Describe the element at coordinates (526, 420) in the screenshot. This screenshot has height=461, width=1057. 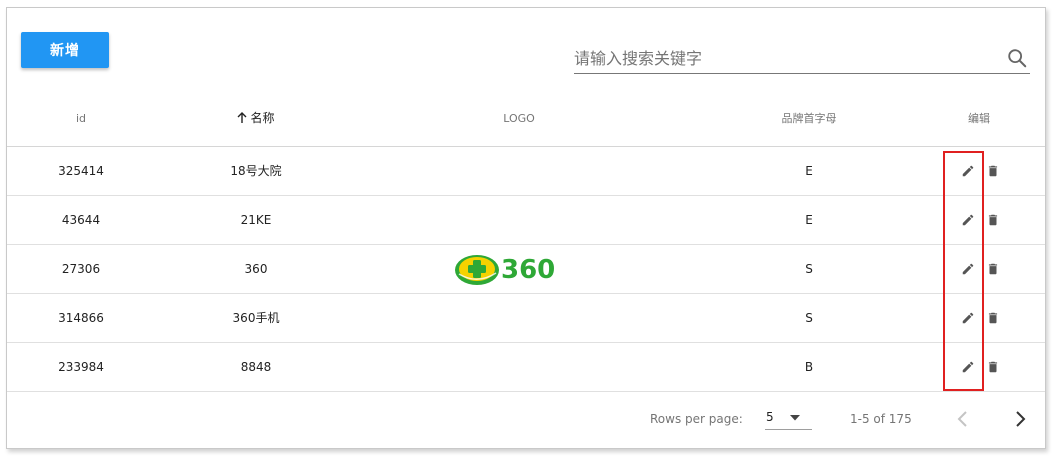
I see `table-footer: Rows per page: 5 1-5 of 175` at that location.